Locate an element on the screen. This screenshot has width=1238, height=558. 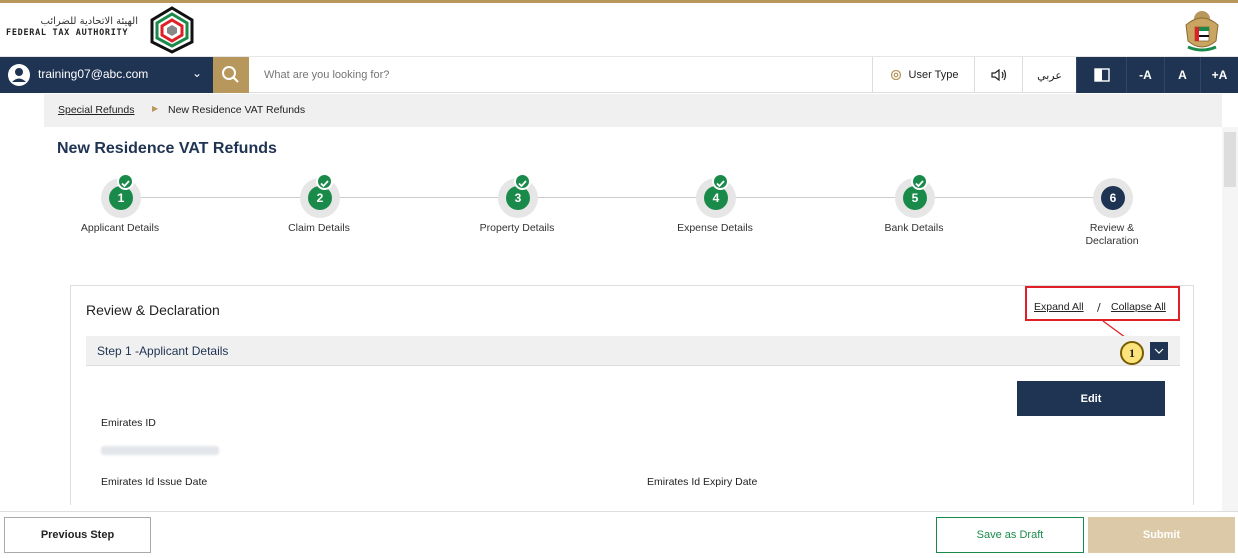
user-avatar-icon is located at coordinates (19, 75).